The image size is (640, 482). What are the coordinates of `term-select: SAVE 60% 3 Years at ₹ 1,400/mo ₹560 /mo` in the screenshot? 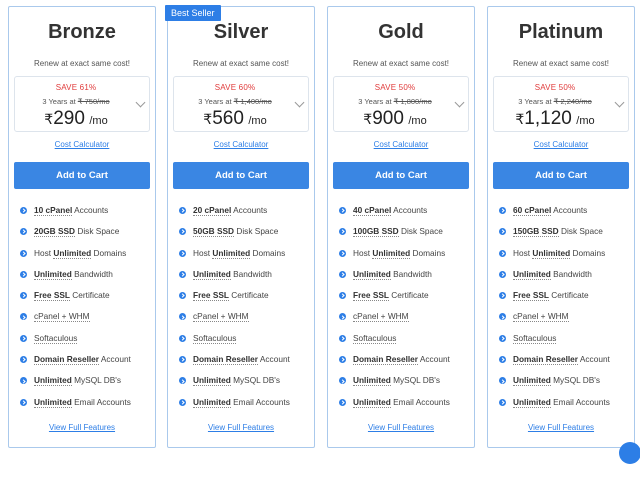 It's located at (241, 104).